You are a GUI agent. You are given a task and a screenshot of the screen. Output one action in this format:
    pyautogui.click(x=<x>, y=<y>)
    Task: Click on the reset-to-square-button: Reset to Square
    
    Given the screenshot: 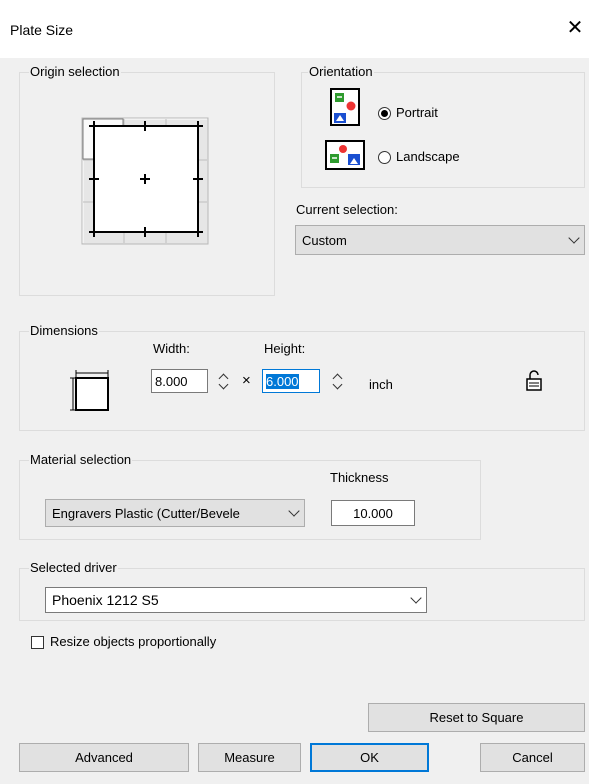 What is the action you would take?
    pyautogui.click(x=476, y=717)
    